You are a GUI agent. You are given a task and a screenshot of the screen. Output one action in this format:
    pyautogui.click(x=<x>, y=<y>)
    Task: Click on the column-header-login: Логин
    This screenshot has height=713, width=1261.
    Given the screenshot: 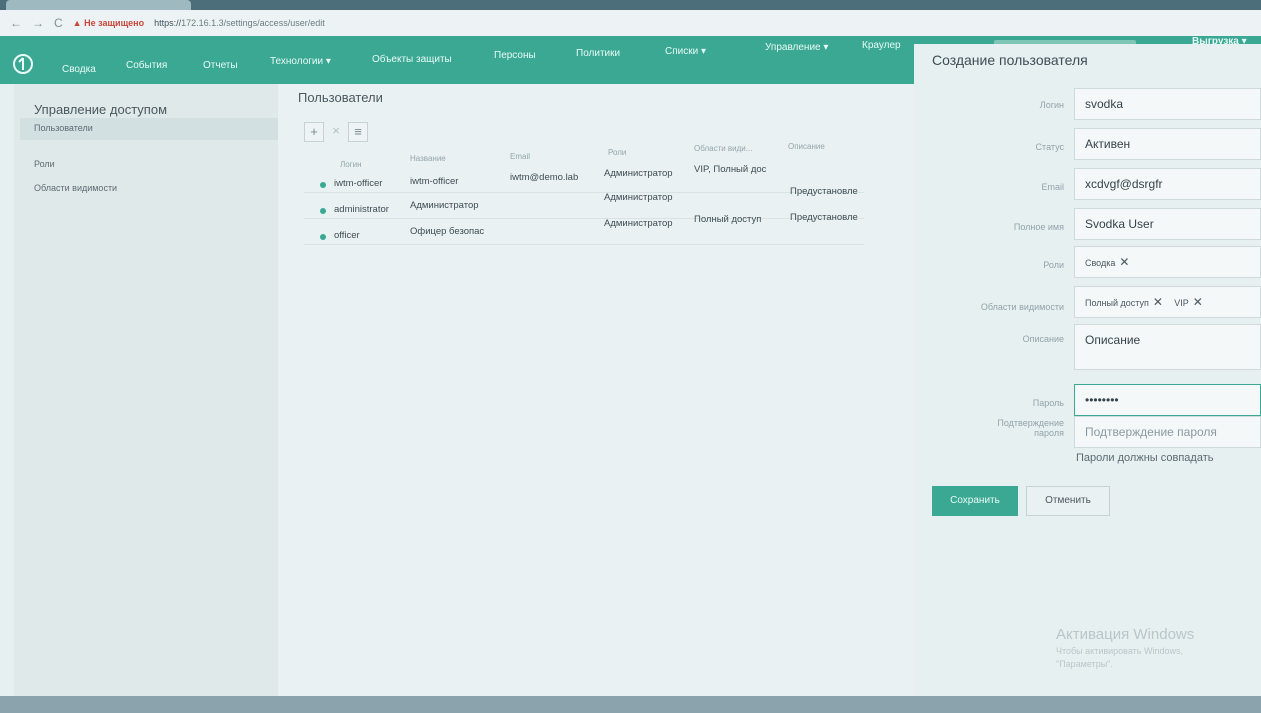 What is the action you would take?
    pyautogui.click(x=351, y=164)
    